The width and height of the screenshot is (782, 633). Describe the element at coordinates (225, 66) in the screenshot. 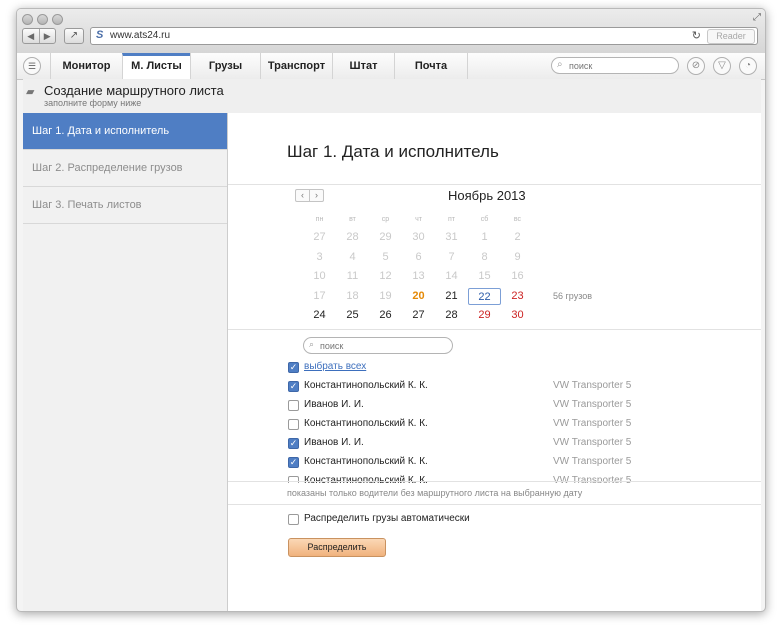

I see `tab-2: Грузы` at that location.